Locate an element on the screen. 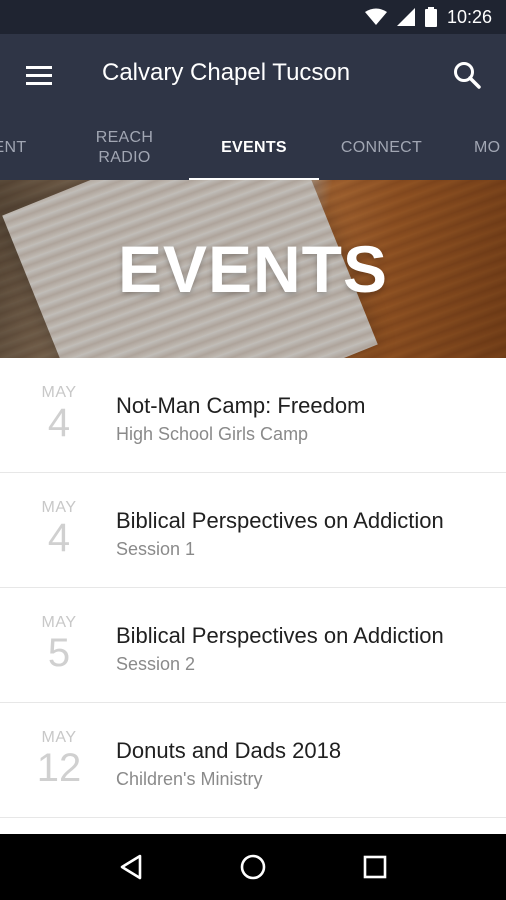 The image size is (506, 900). event-subtitle: Children's Ministry is located at coordinates (189, 779).